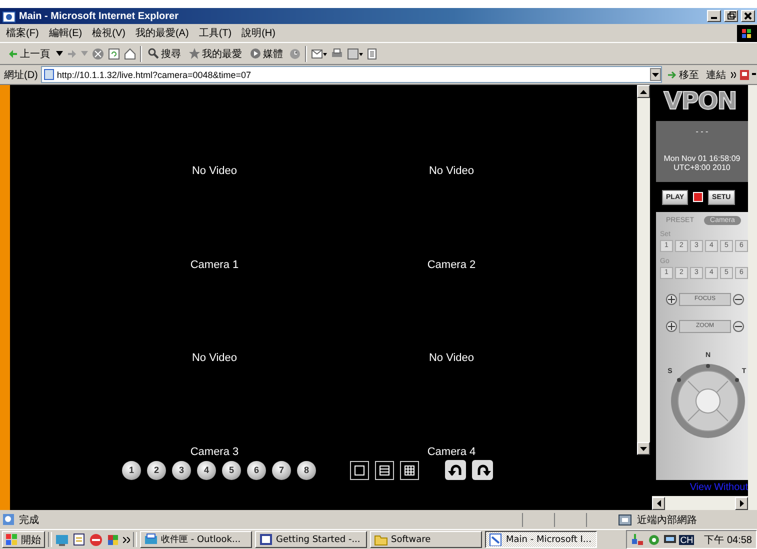 The width and height of the screenshot is (757, 549). I want to click on scroll-left-icon, so click(658, 503).